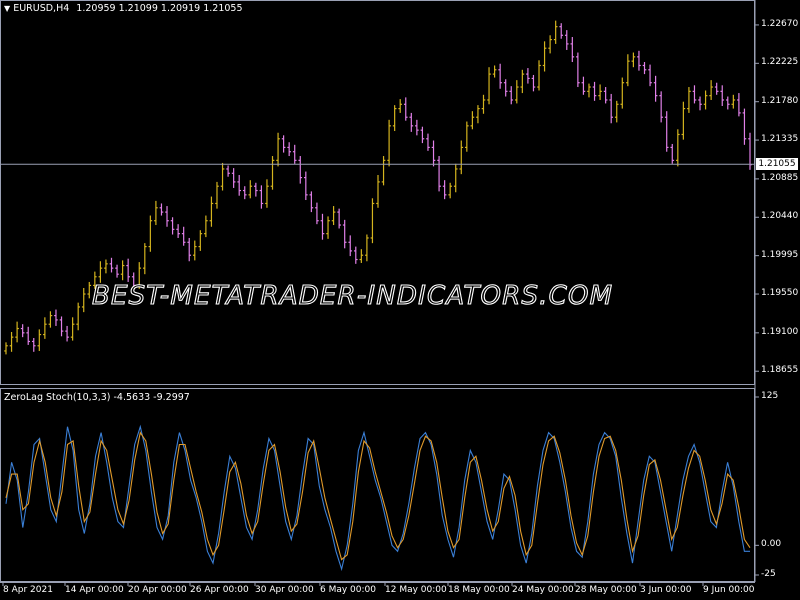 This screenshot has height=600, width=800. I want to click on time-axis-label: 20 Apr 00:00, so click(157, 590).